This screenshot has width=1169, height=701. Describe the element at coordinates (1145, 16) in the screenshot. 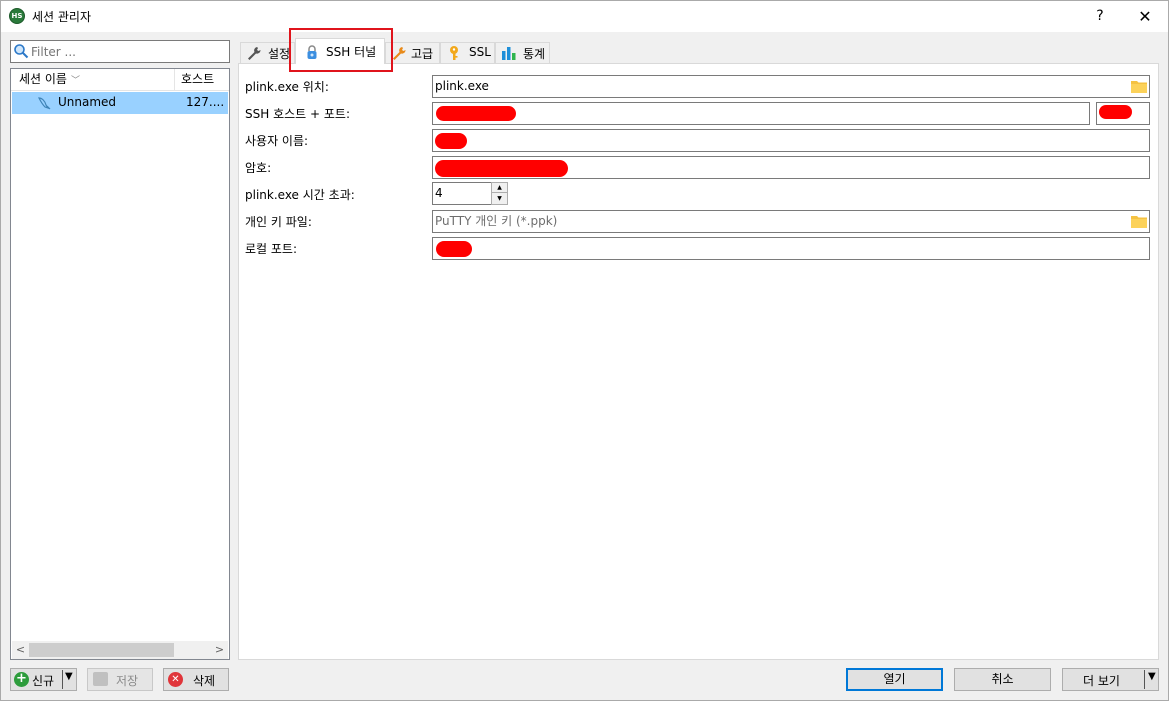

I see `close-button: ✕` at that location.